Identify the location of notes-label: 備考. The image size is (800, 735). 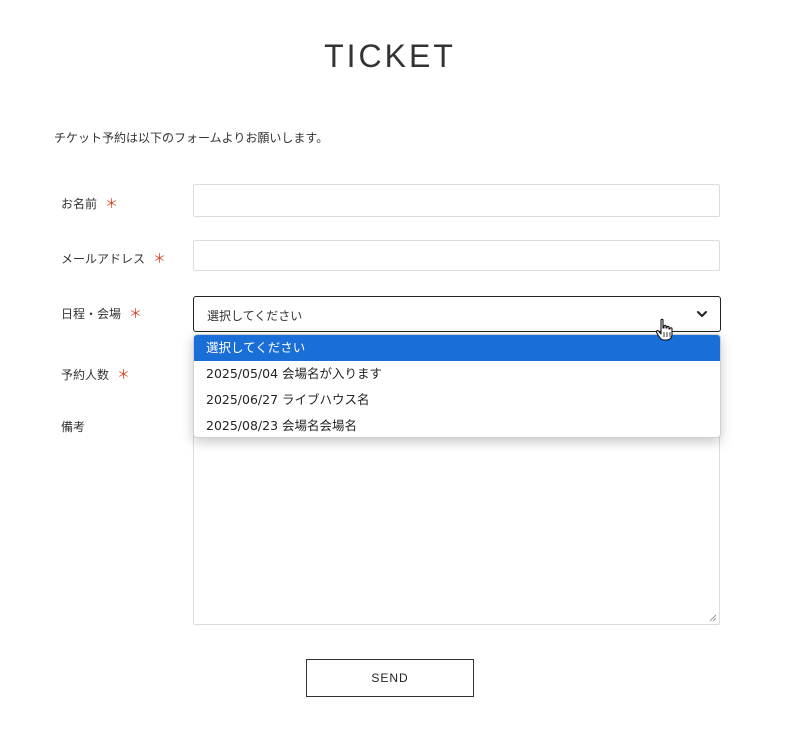
(73, 426).